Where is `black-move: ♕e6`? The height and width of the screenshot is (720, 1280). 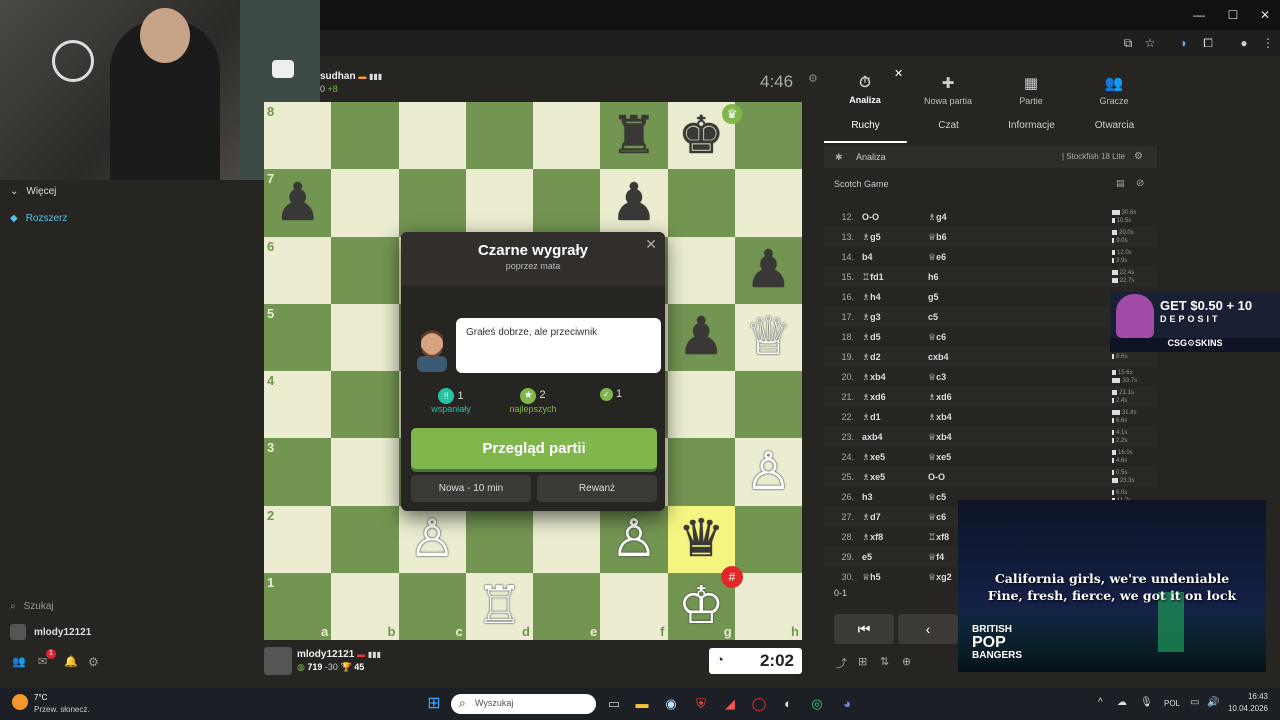
black-move: ♕e6 is located at coordinates (973, 257).